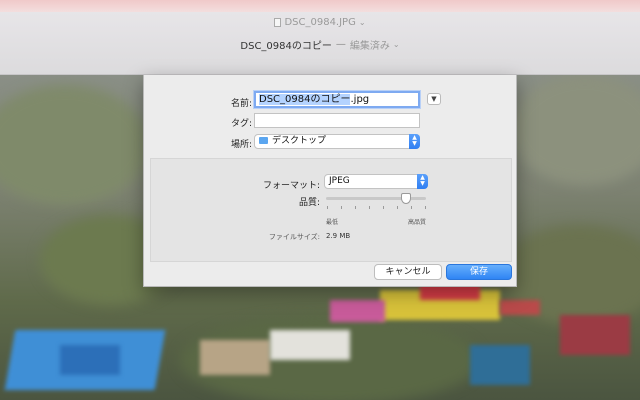  I want to click on window-title: DSC_0984のコピー — 編集済み ⌄, so click(320, 44).